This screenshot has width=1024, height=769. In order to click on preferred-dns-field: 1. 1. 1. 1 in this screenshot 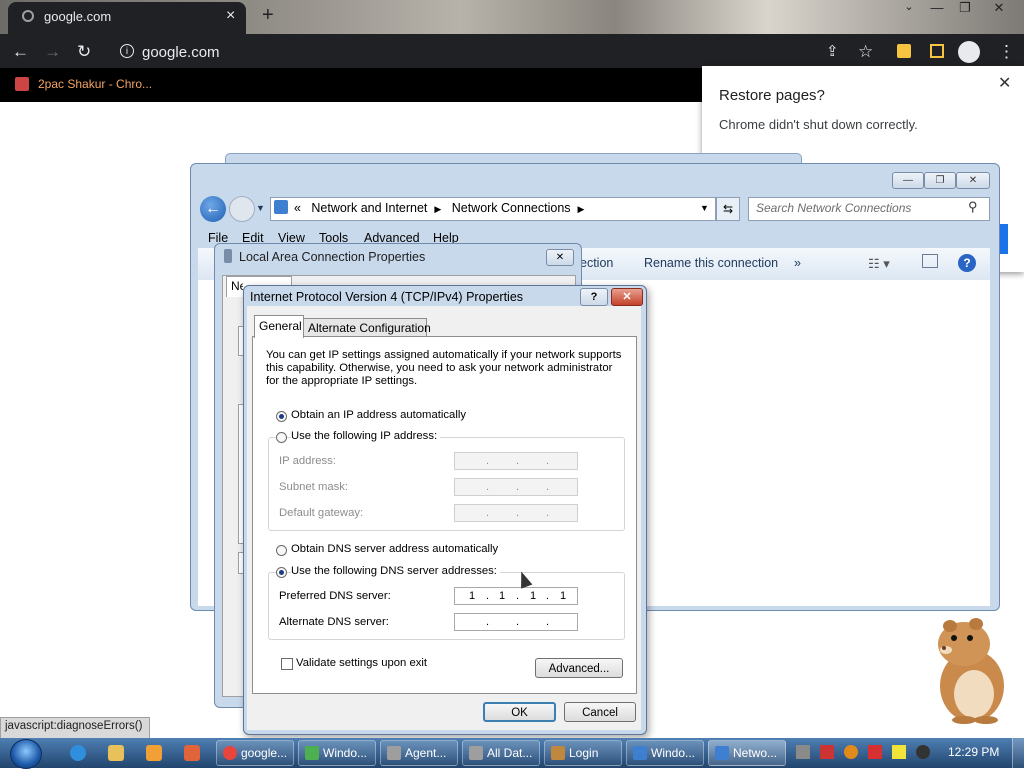, I will do `click(516, 596)`.